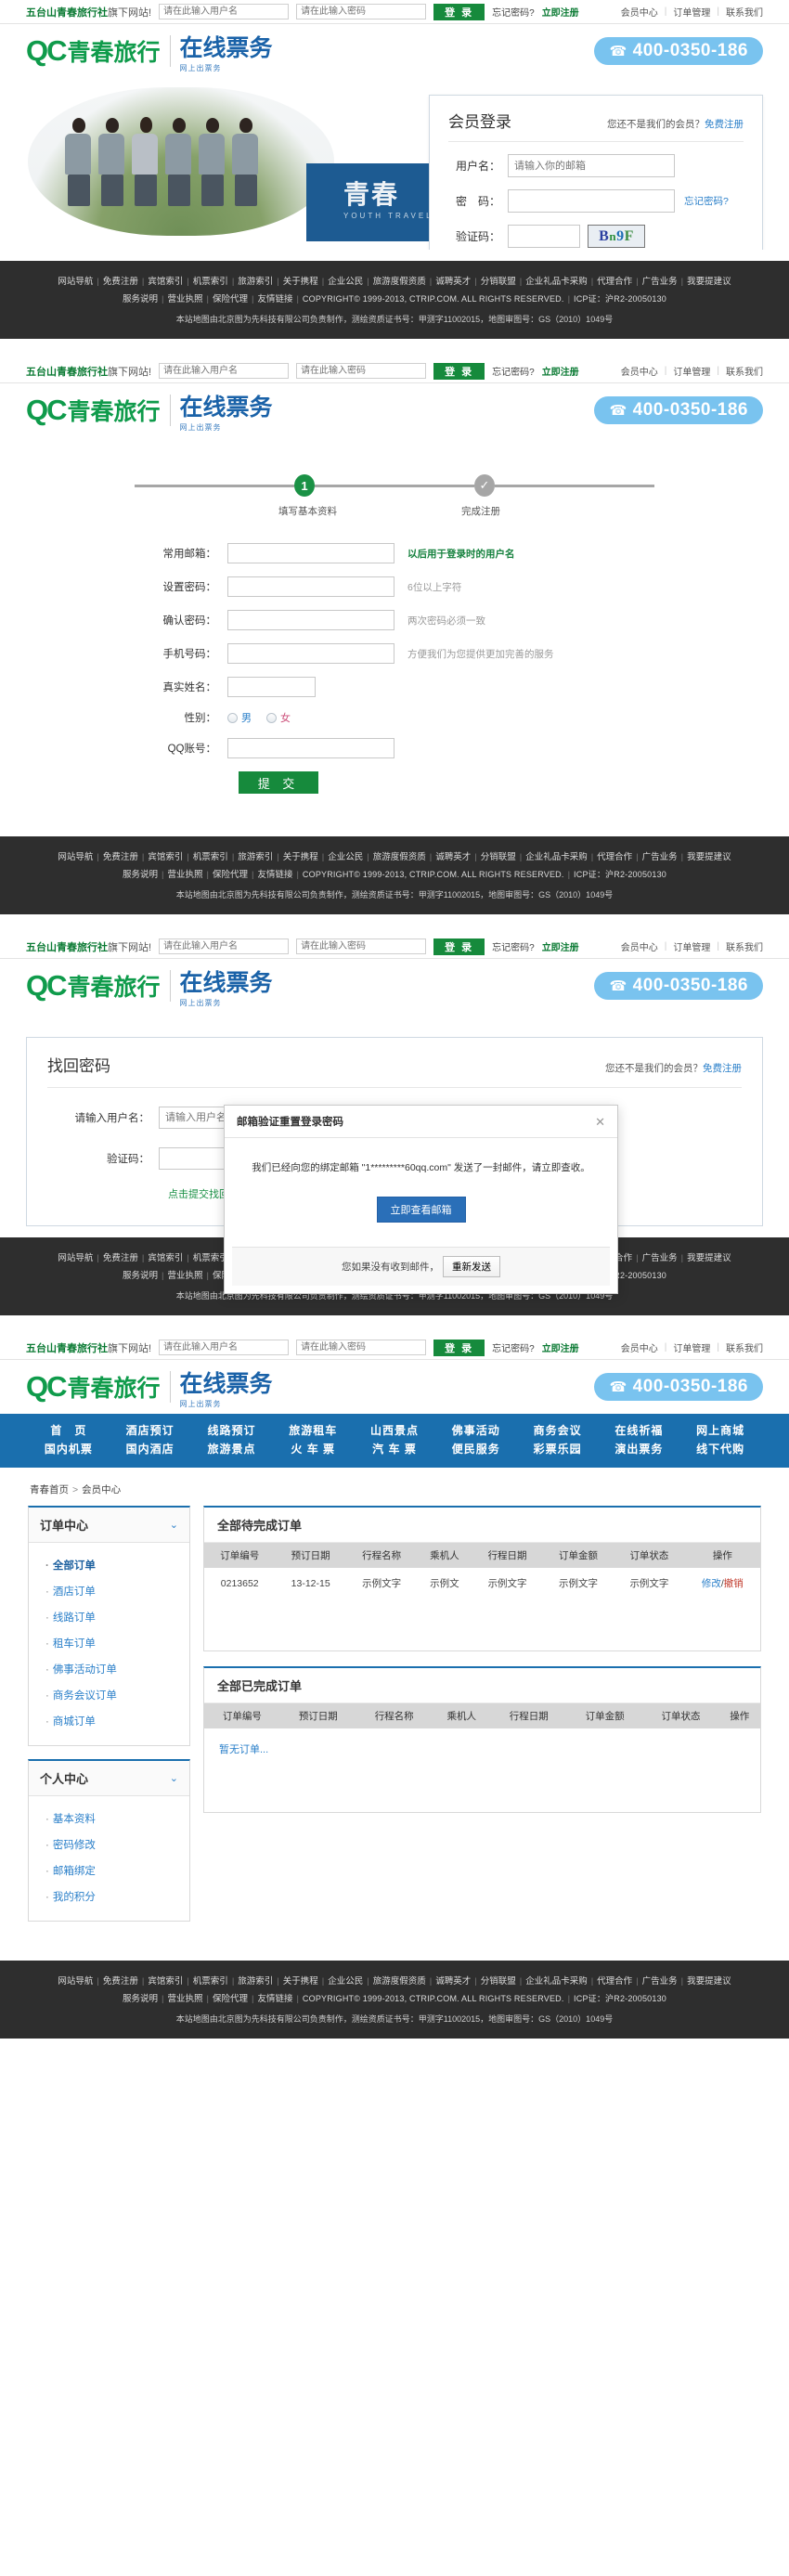 Image resolution: width=789 pixels, height=2576 pixels. What do you see at coordinates (544, 236) in the screenshot?
I see `login-captcha-input` at bounding box center [544, 236].